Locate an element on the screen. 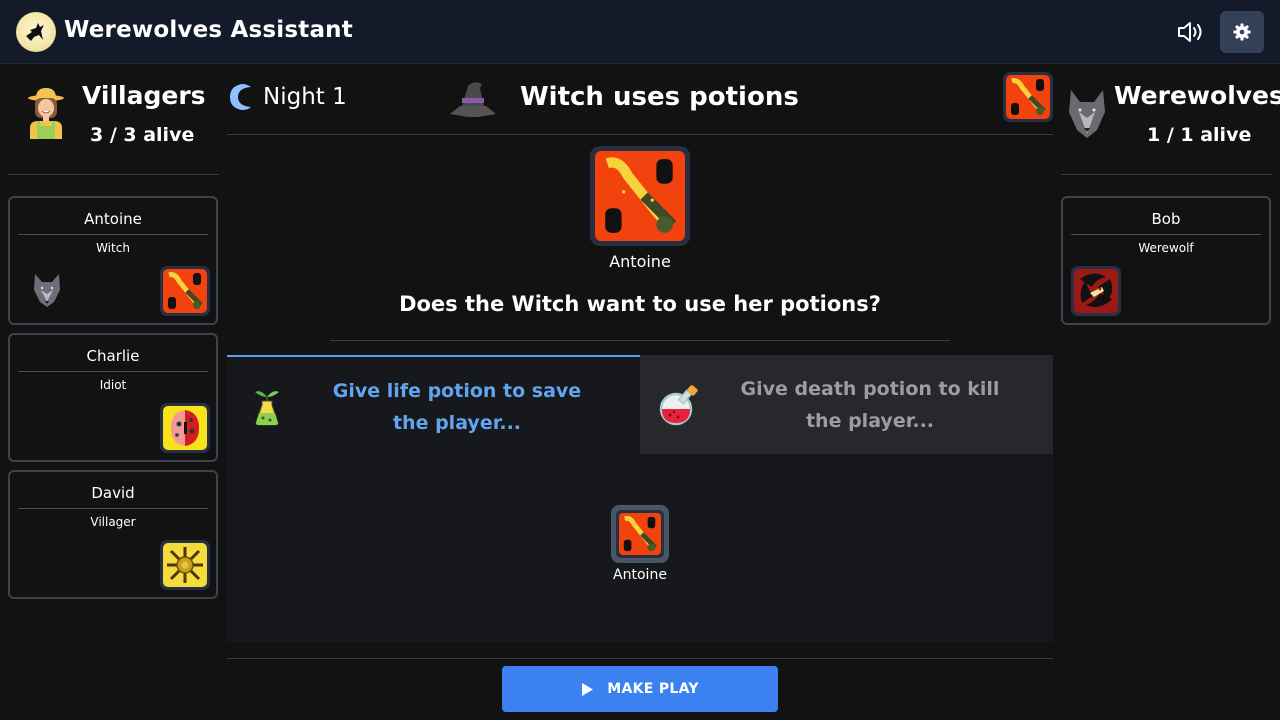 The height and width of the screenshot is (720, 1280). farmer-avatar-icon is located at coordinates (46, 115).